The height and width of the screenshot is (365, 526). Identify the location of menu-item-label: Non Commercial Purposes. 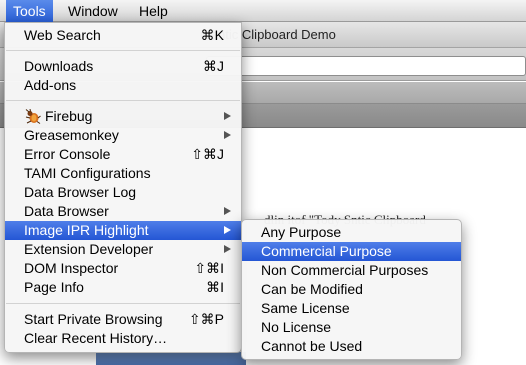
(345, 270).